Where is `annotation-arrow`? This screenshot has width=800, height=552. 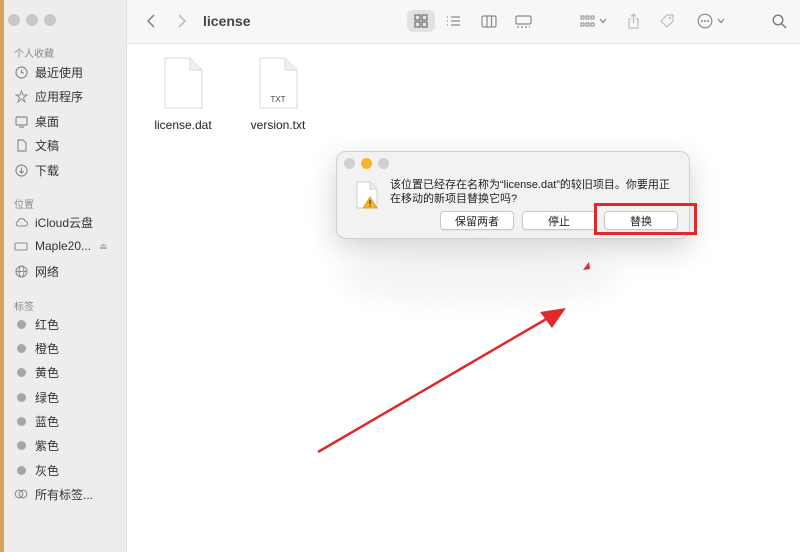
annotation-arrow is located at coordinates (453, 358).